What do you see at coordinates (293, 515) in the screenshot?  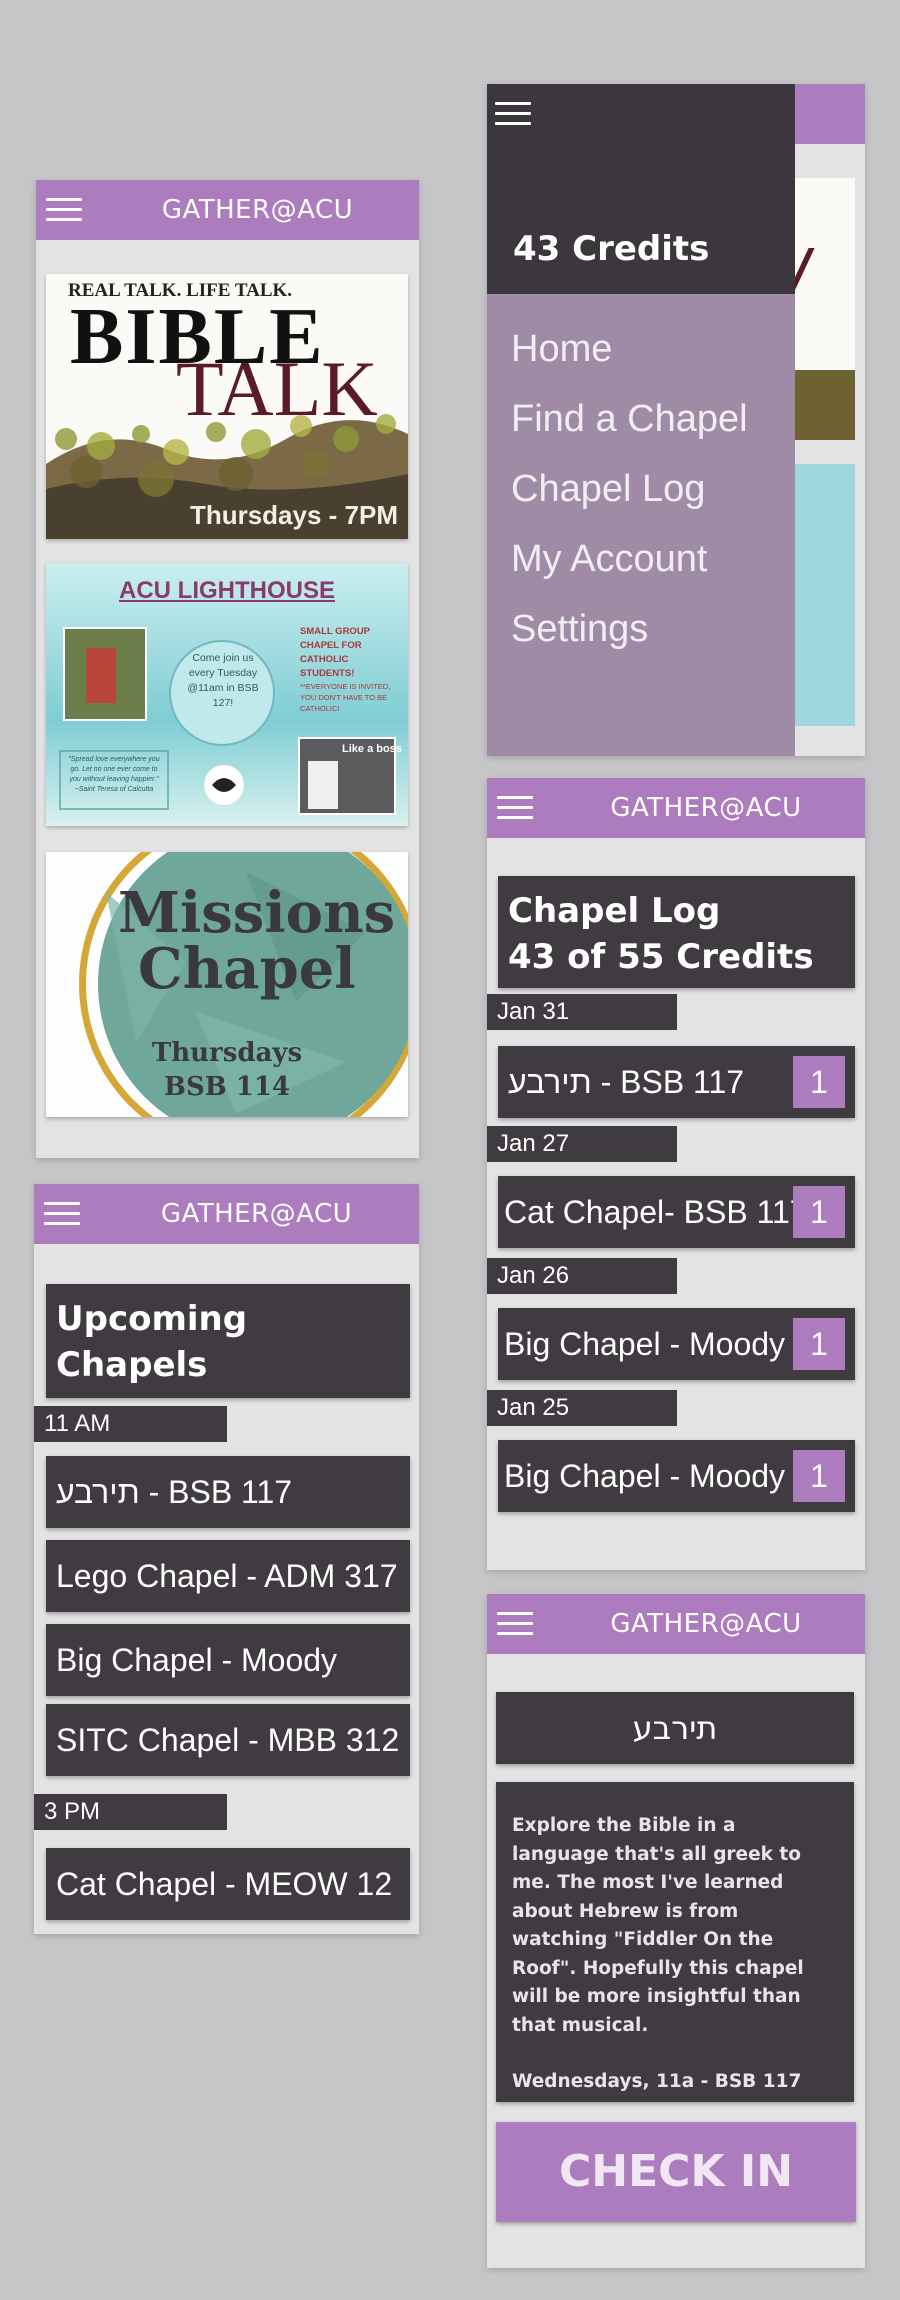 I see `bible-talk-footer: Thursdays - 7PM` at bounding box center [293, 515].